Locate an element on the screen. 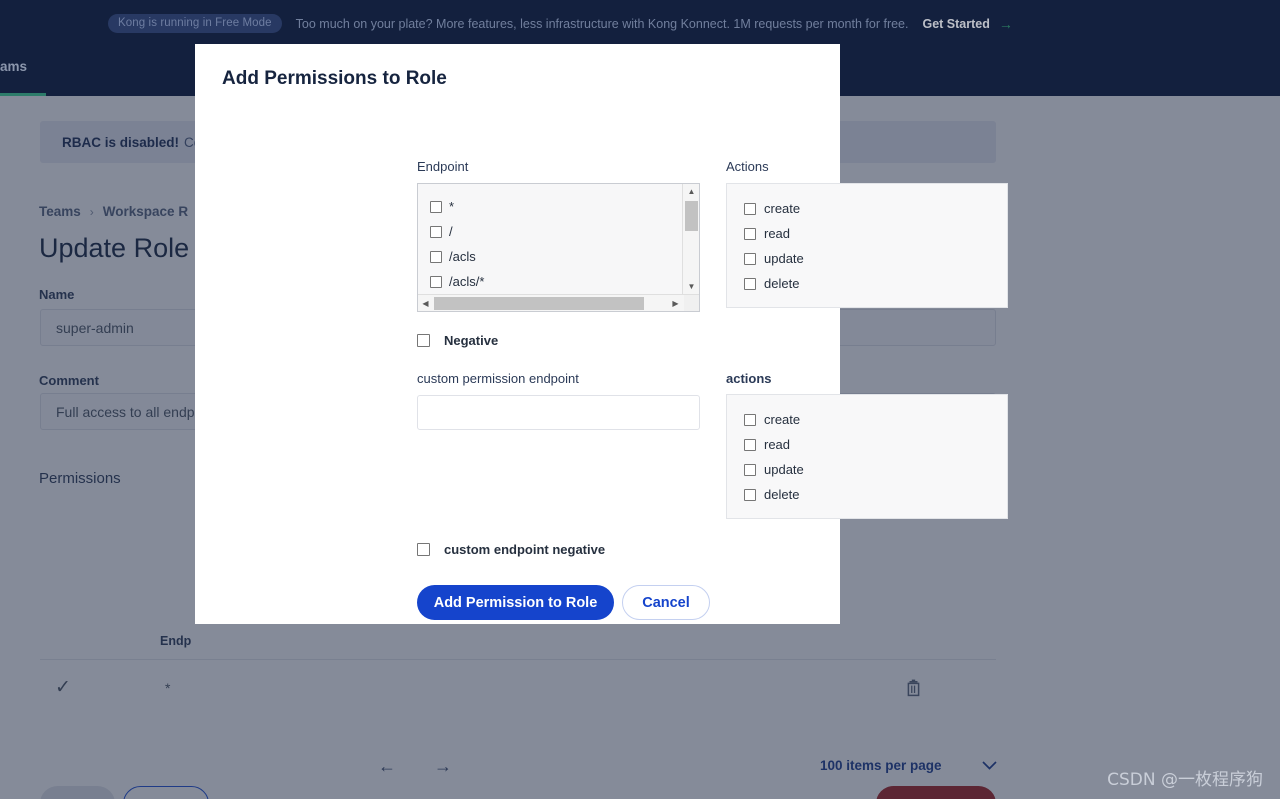  vertical-scroll-thumb is located at coordinates (691, 216).